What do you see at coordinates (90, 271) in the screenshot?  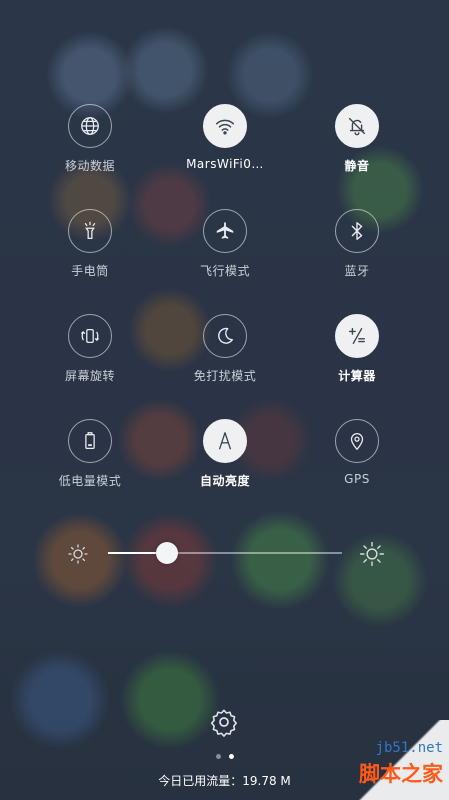 I see `tile-label: 手电筒` at bounding box center [90, 271].